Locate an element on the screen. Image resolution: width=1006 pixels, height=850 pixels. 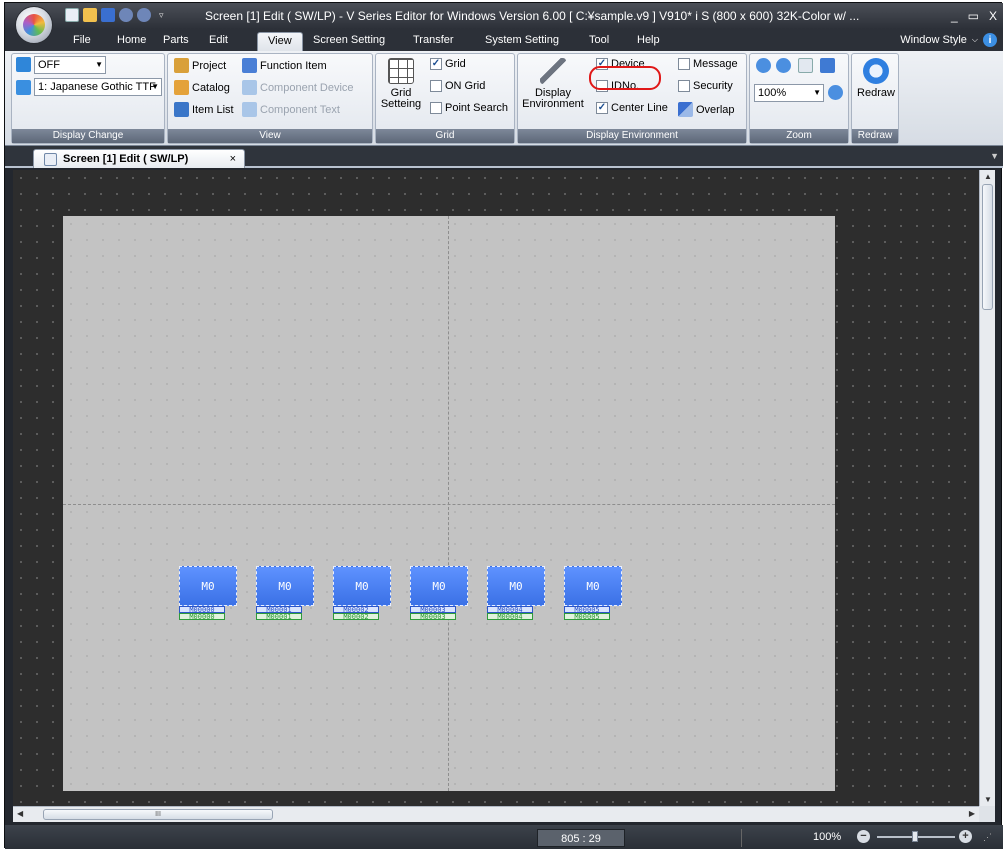
status-divider is located at coordinates (741, 838).